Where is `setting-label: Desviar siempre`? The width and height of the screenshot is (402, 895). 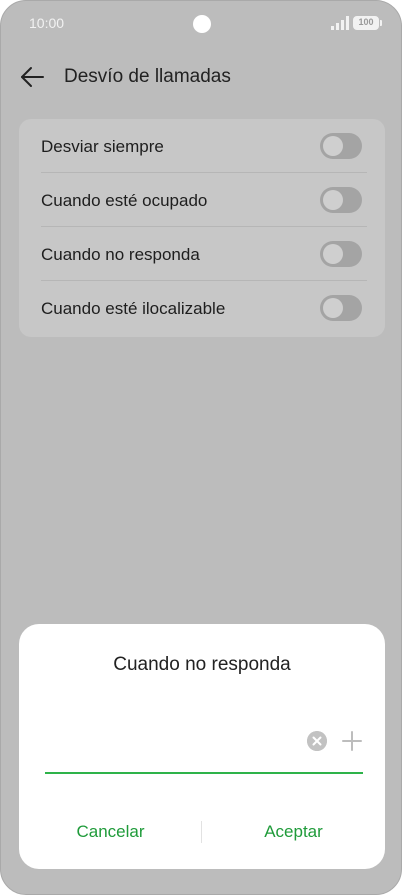 setting-label: Desviar siempre is located at coordinates (102, 146).